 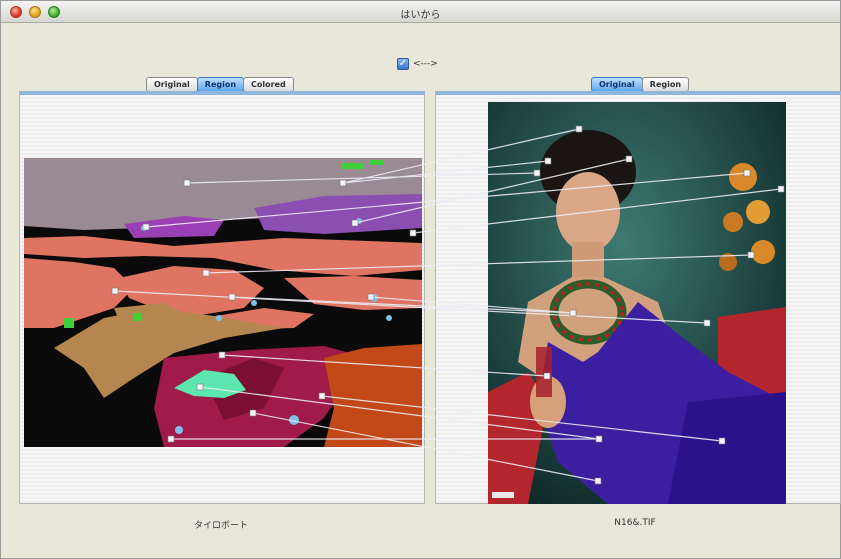 What do you see at coordinates (617, 84) in the screenshot?
I see `tab-right-original: Original` at bounding box center [617, 84].